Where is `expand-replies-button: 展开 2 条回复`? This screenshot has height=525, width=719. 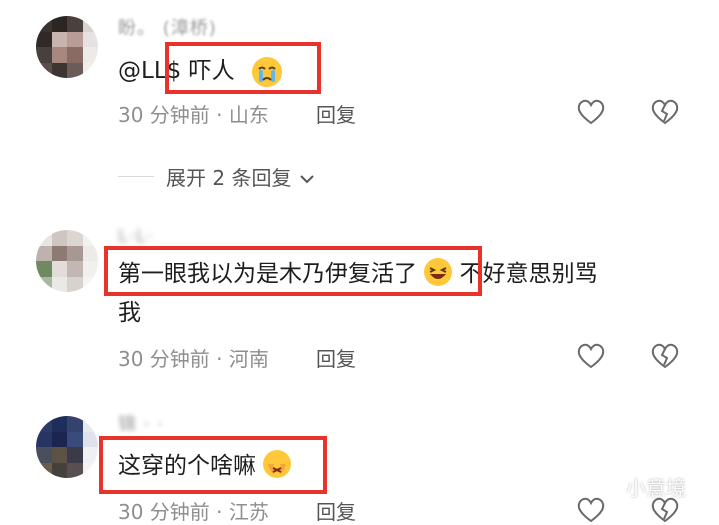 expand-replies-button: 展开 2 条回复 is located at coordinates (241, 176).